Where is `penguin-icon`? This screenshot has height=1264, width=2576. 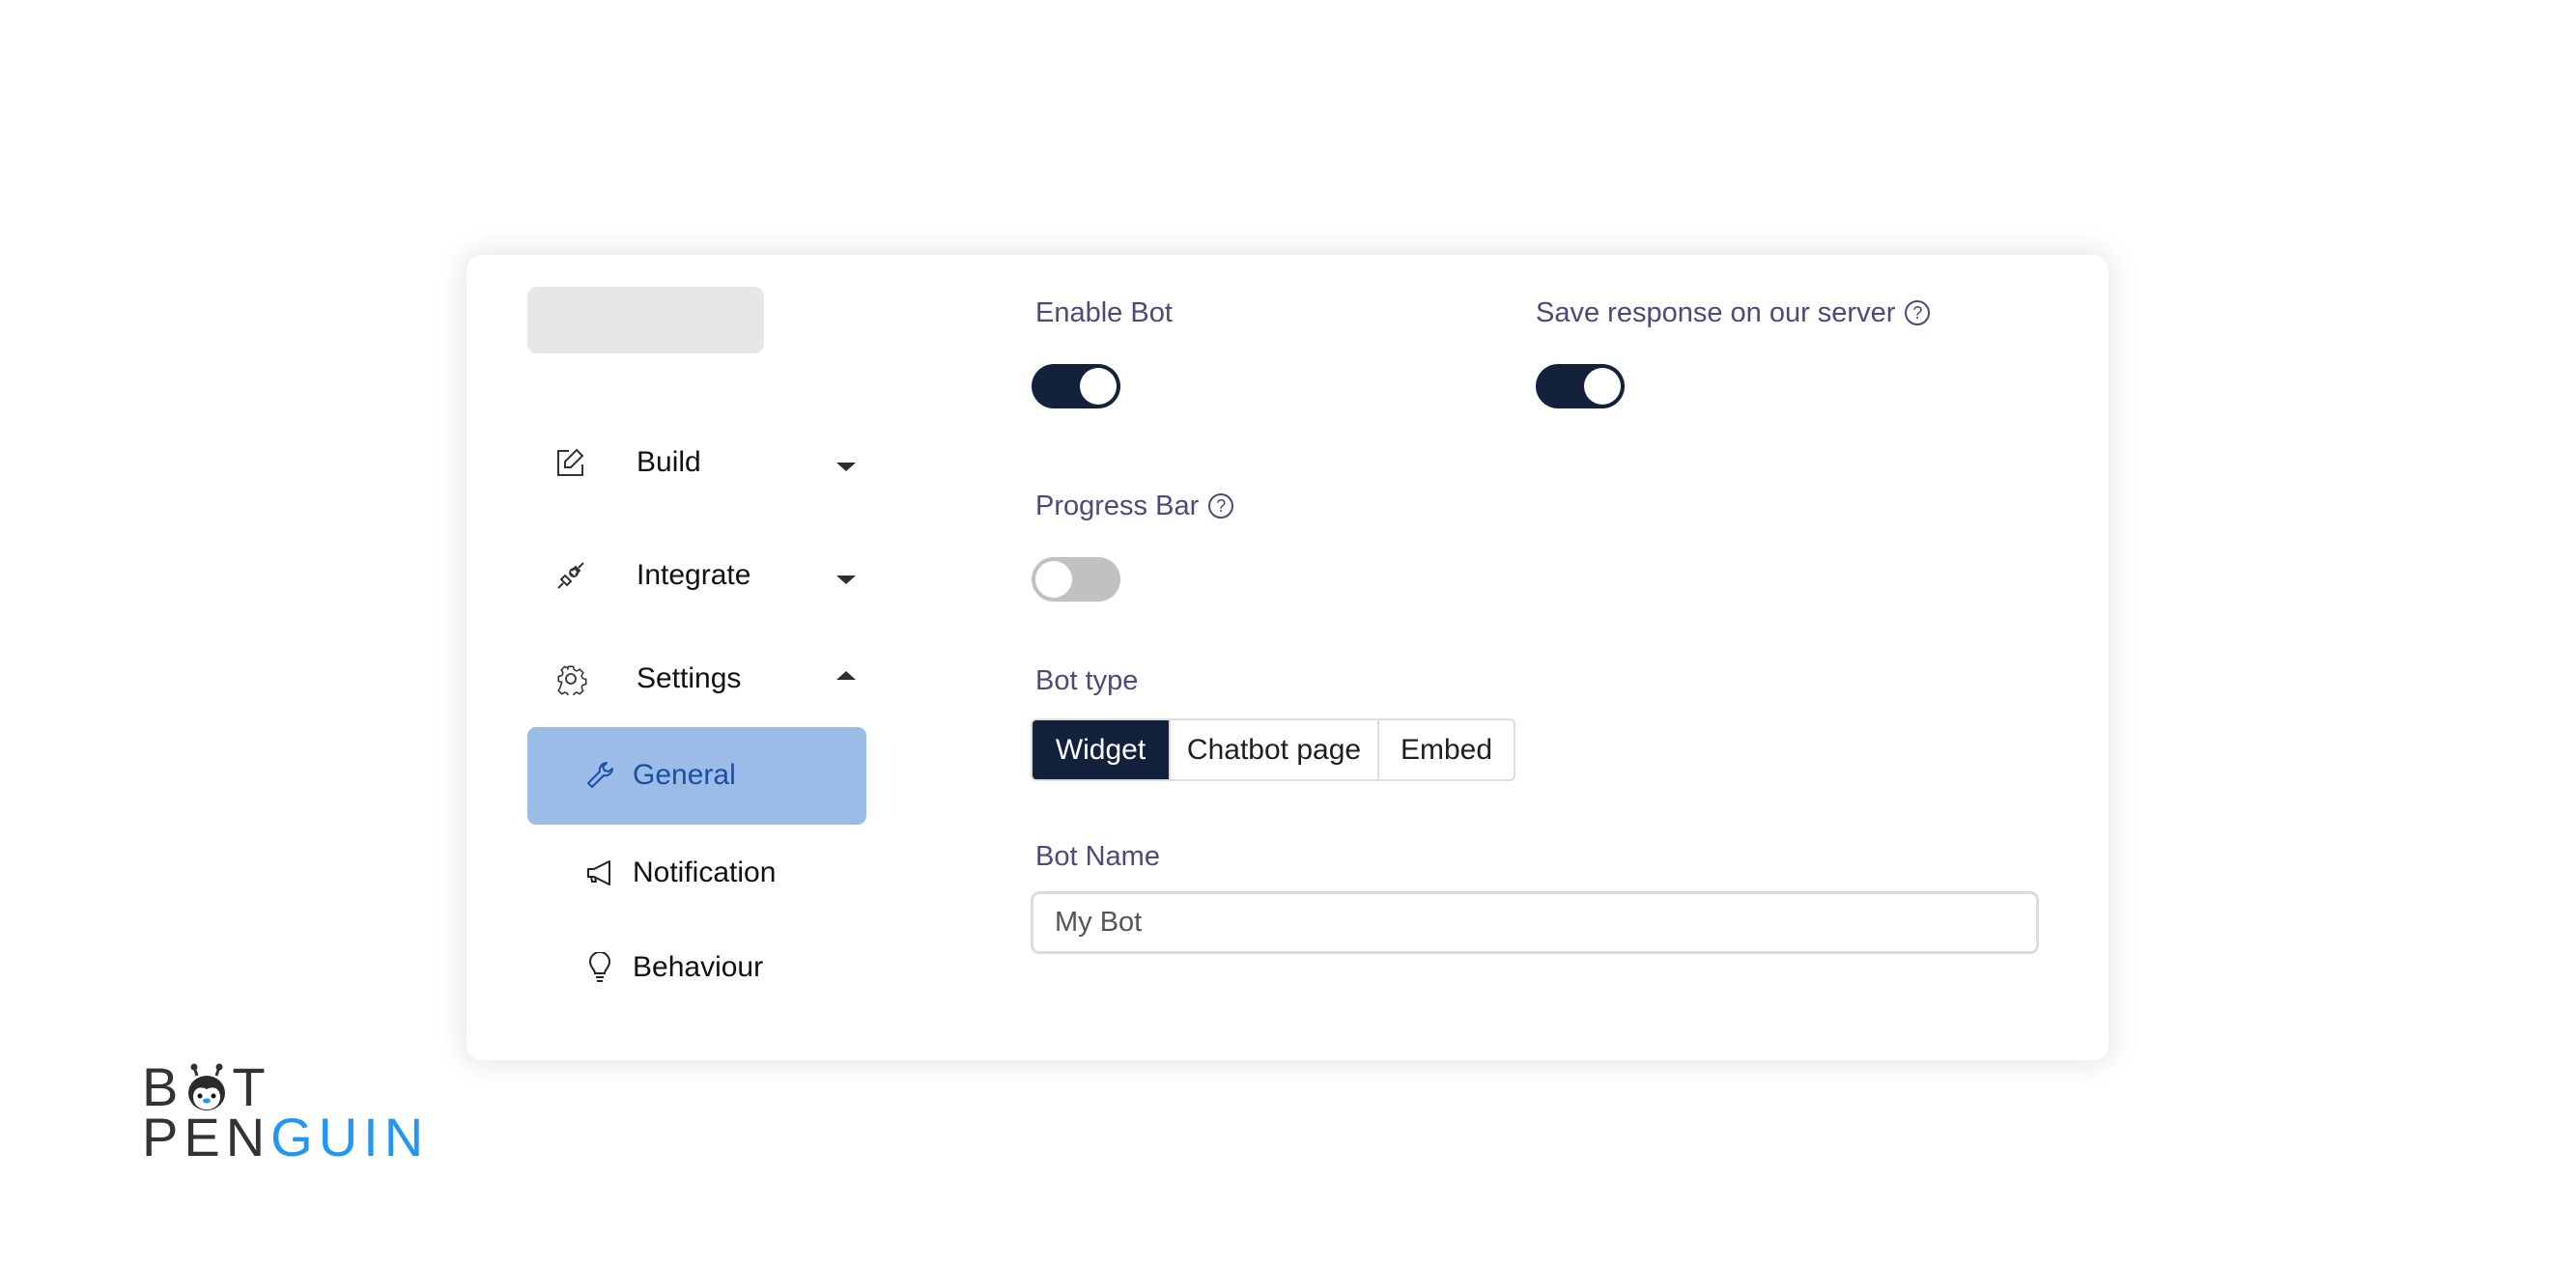 penguin-icon is located at coordinates (206, 1087).